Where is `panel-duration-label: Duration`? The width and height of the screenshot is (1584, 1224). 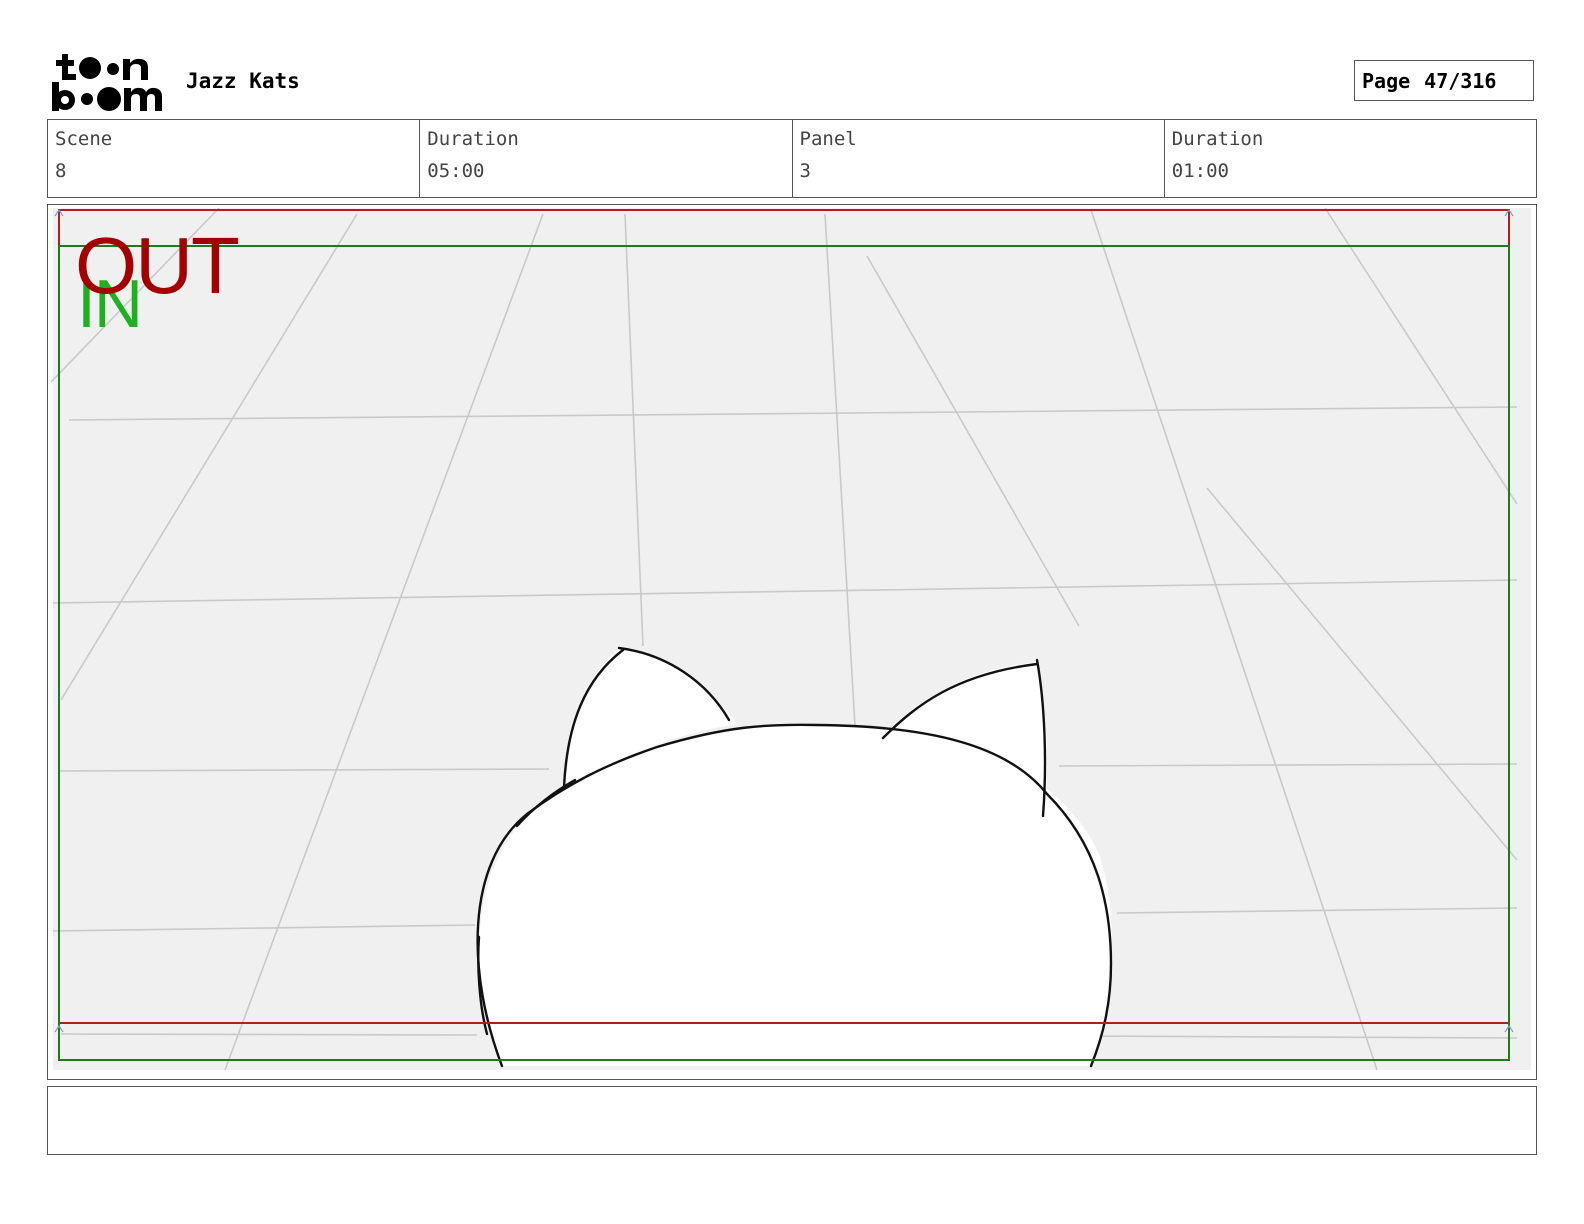 panel-duration-label: Duration is located at coordinates (1217, 139).